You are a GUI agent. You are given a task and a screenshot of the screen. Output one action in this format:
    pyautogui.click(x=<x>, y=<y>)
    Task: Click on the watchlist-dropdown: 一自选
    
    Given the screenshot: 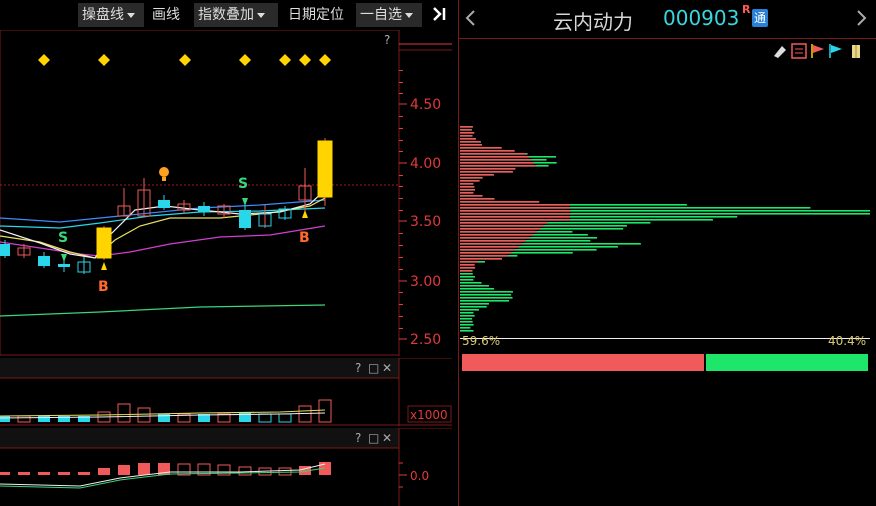 What is the action you would take?
    pyautogui.click(x=389, y=15)
    